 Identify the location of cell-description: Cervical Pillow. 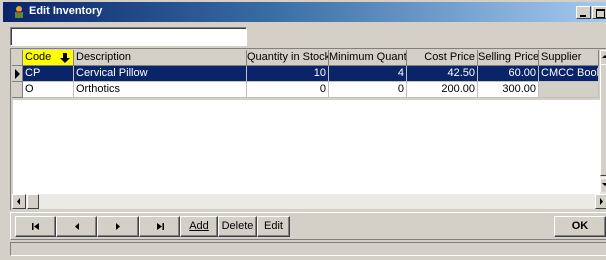
(160, 74).